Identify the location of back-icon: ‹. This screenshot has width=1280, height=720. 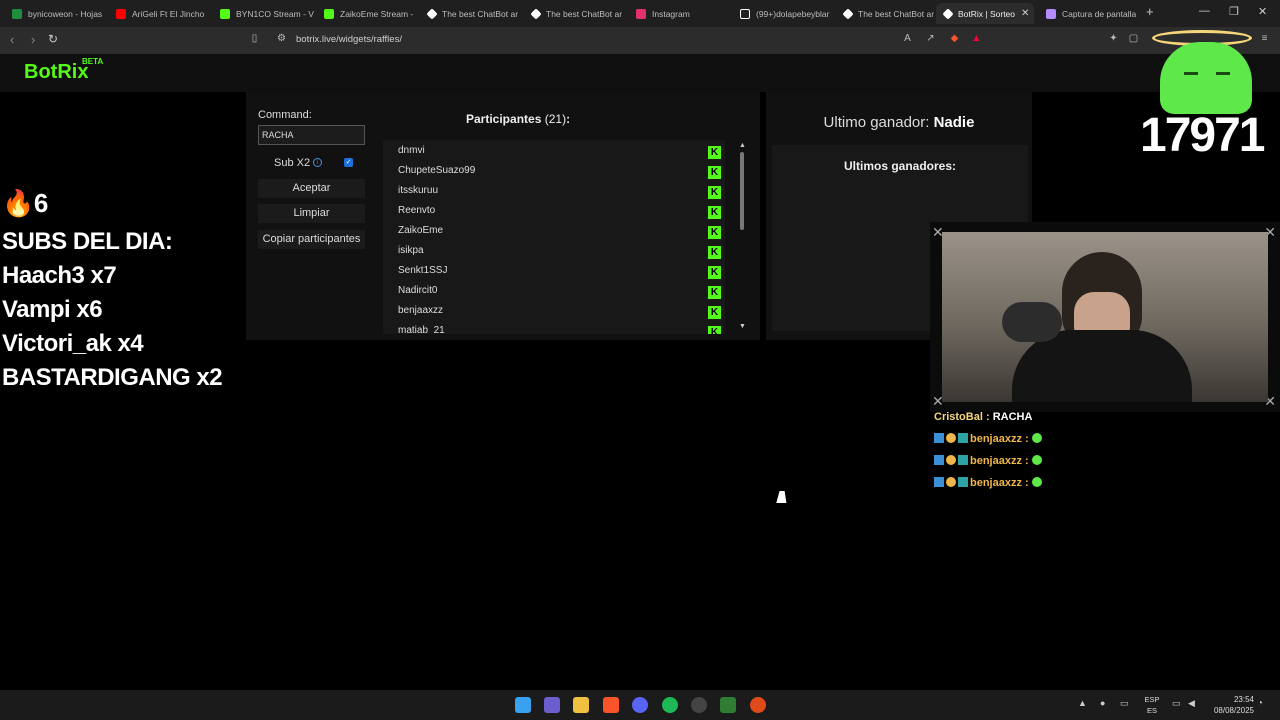
(12, 39).